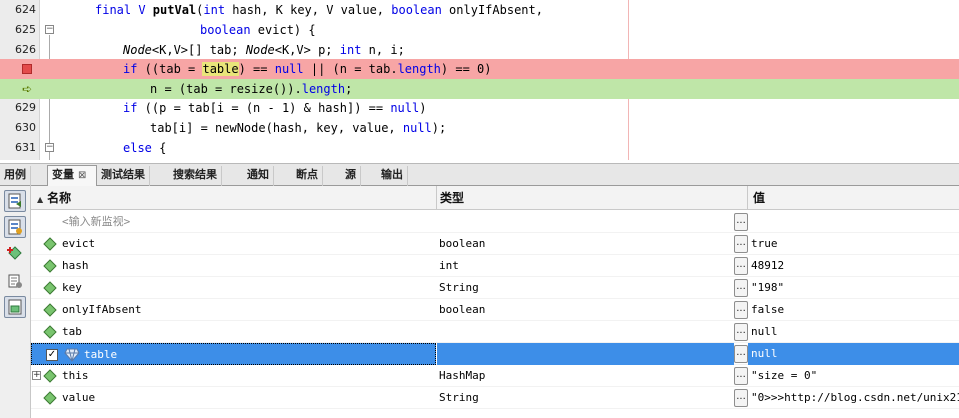  I want to click on value-cell: "198", so click(853, 288).